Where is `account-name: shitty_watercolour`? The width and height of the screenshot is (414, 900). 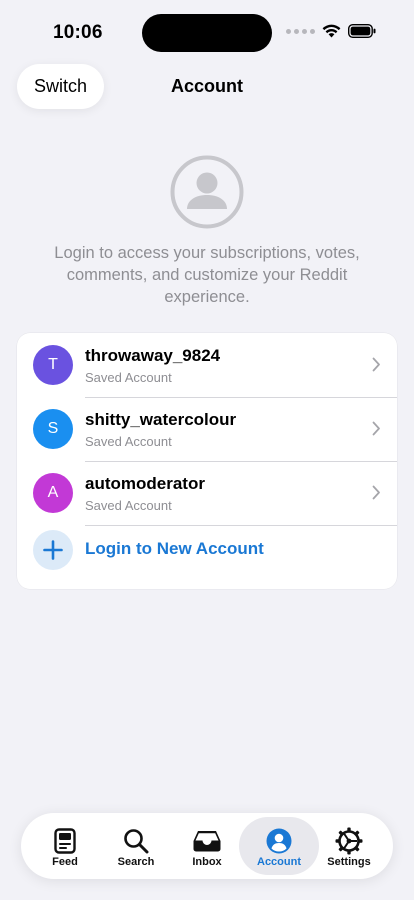
account-name: shitty_watercolour is located at coordinates (161, 419).